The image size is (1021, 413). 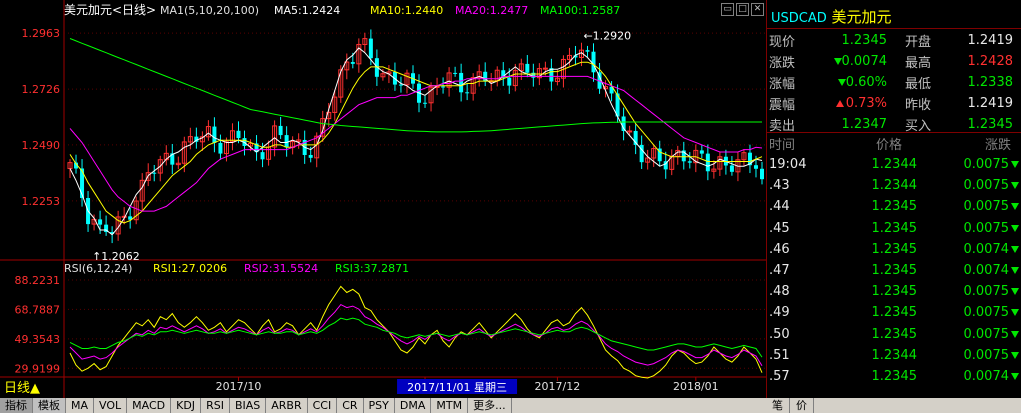 I want to click on quote-label: 涨幅, so click(x=782, y=84).